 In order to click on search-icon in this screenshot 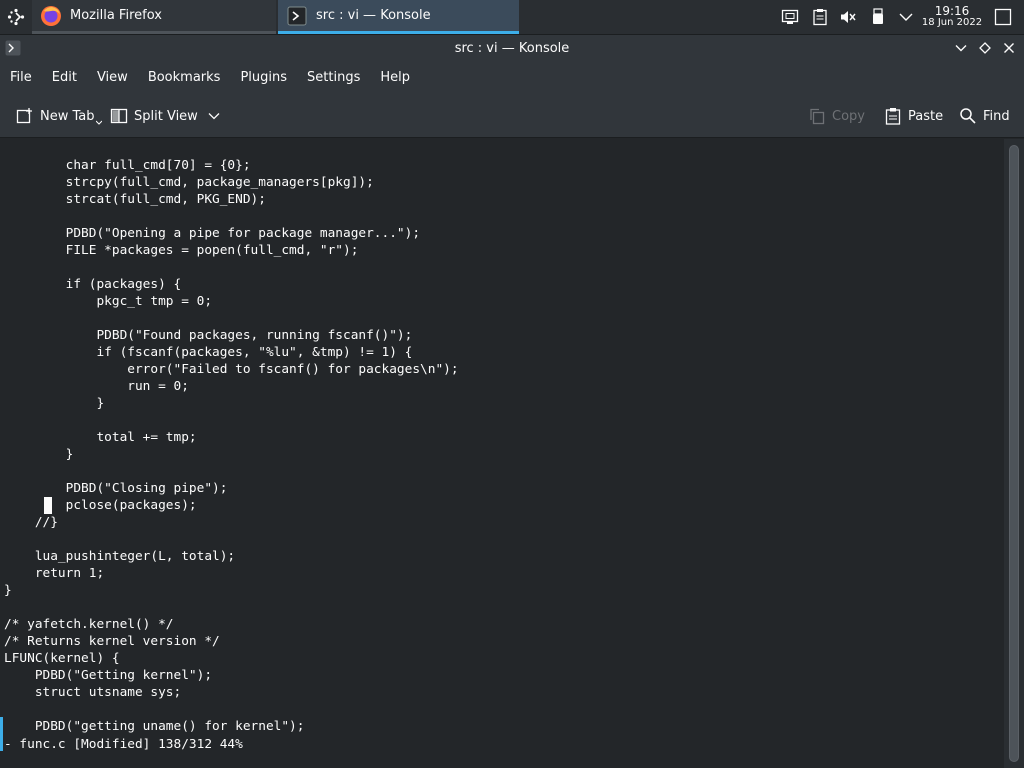, I will do `click(968, 116)`.